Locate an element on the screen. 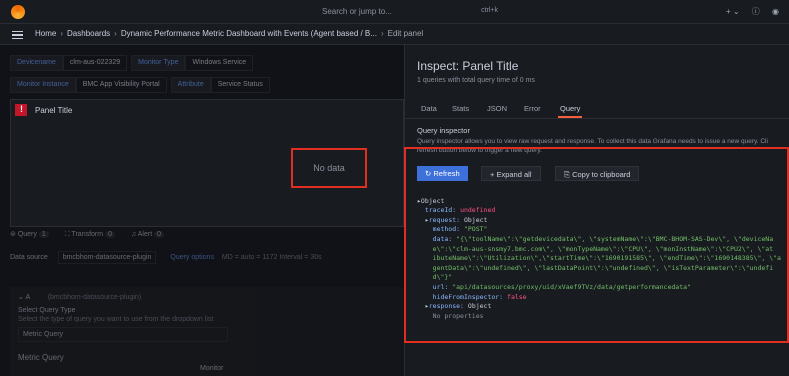 Image resolution: width=789 pixels, height=376 pixels. monitor-label: Monitor is located at coordinates (212, 368).